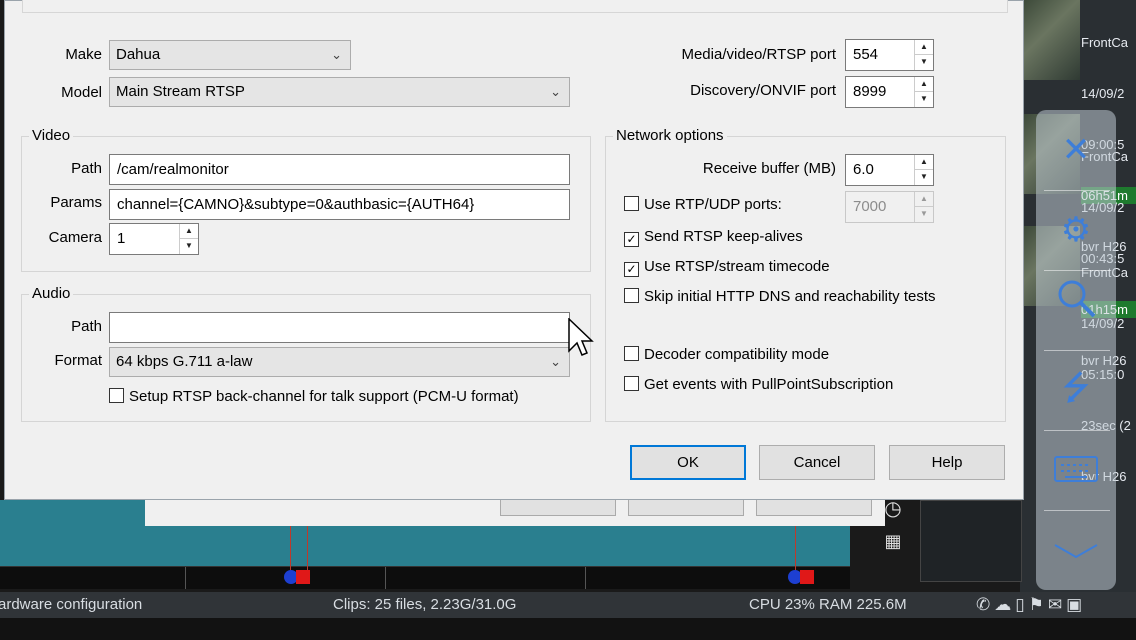  I want to click on status-cpu: CPU 23% RAM 225.6M, so click(828, 604).